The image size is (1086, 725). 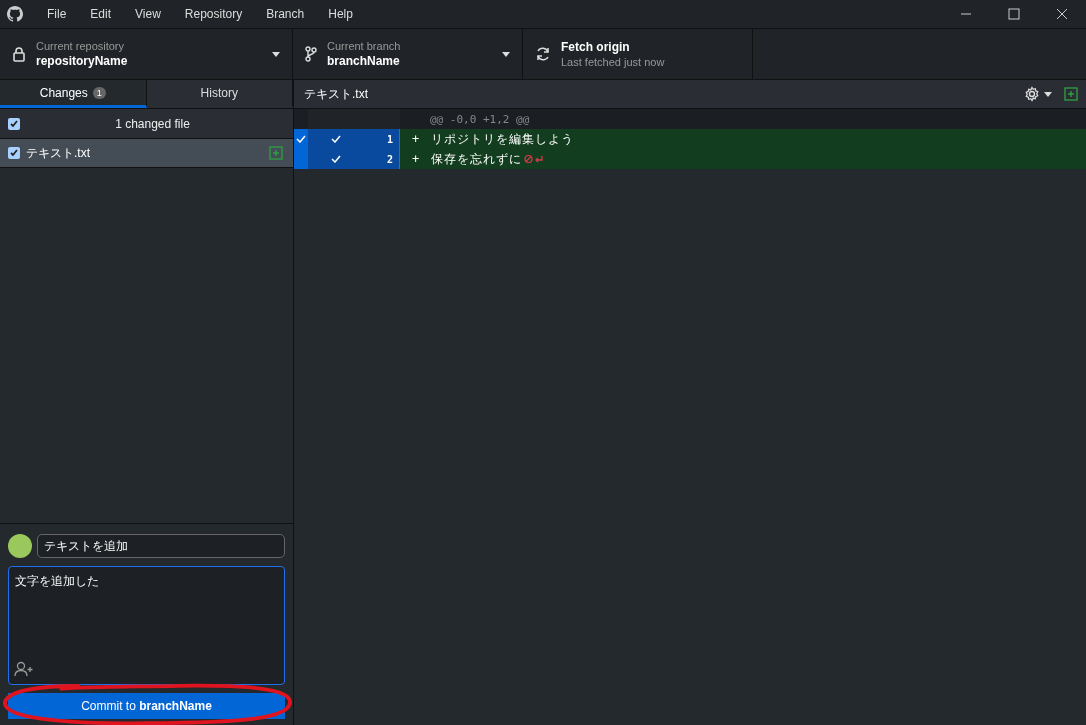 What do you see at coordinates (161, 546) in the screenshot?
I see `summary-field: テキストを追加` at bounding box center [161, 546].